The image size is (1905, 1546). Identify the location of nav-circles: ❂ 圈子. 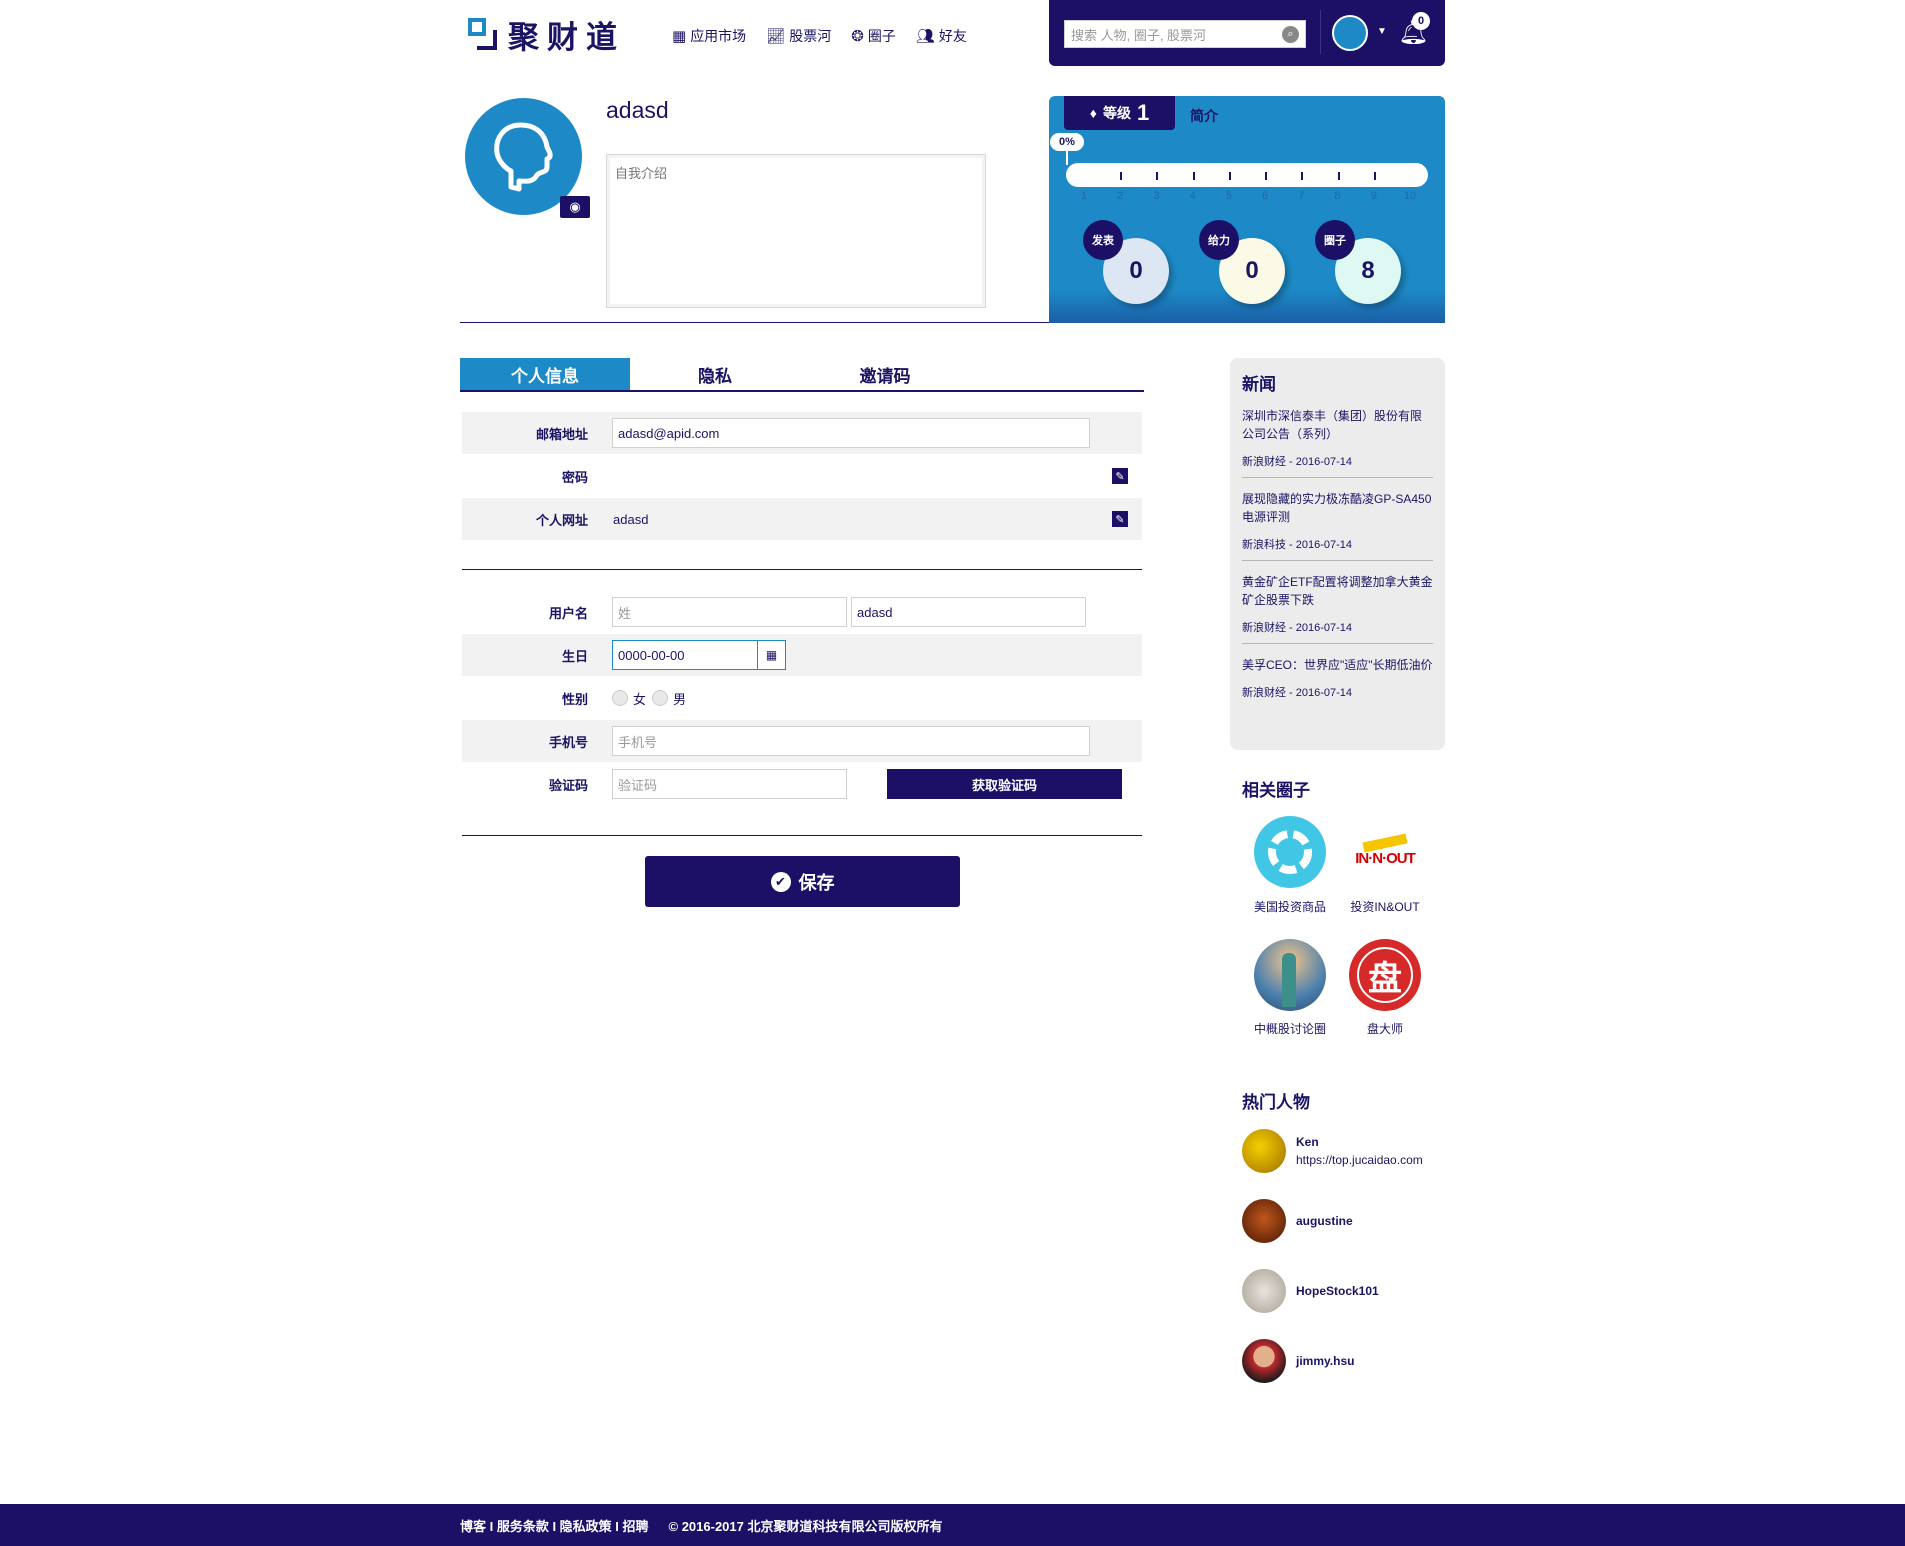
(873, 36).